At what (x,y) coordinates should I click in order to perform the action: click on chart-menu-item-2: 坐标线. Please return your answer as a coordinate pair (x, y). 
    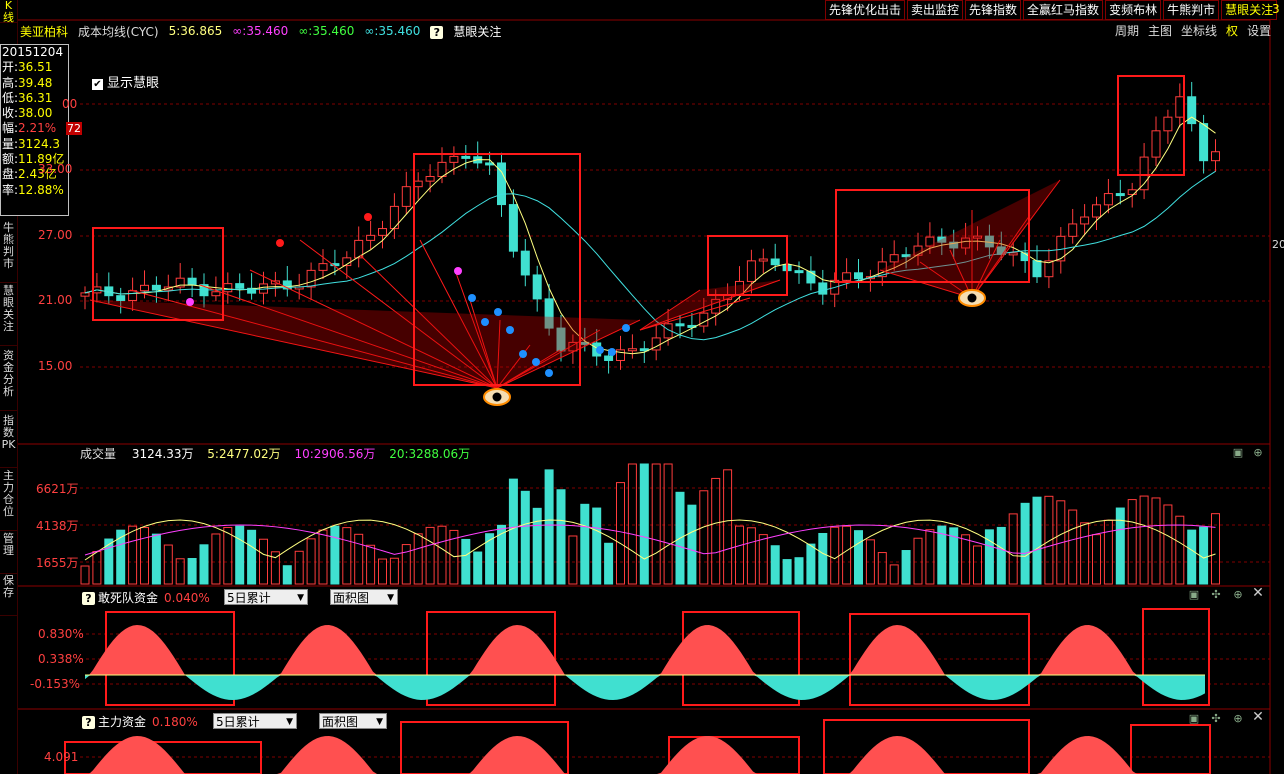
    Looking at the image, I should click on (1199, 30).